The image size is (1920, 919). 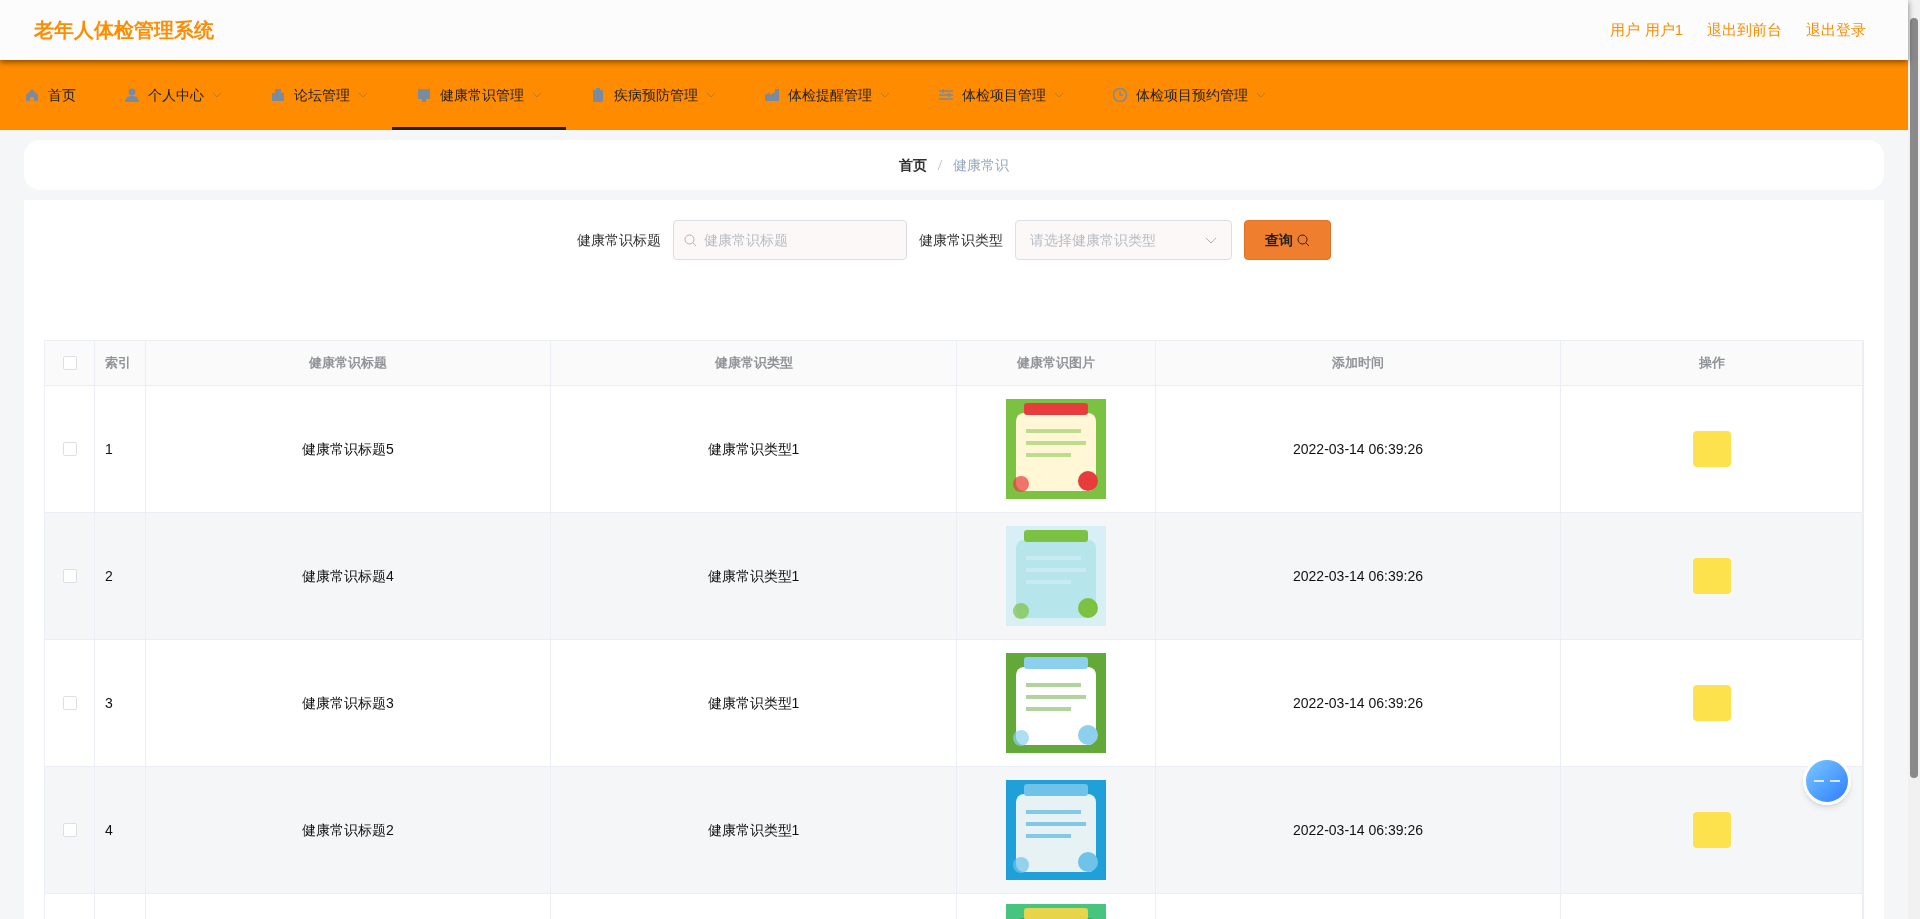 I want to click on clipboard-icon, so click(x=598, y=95).